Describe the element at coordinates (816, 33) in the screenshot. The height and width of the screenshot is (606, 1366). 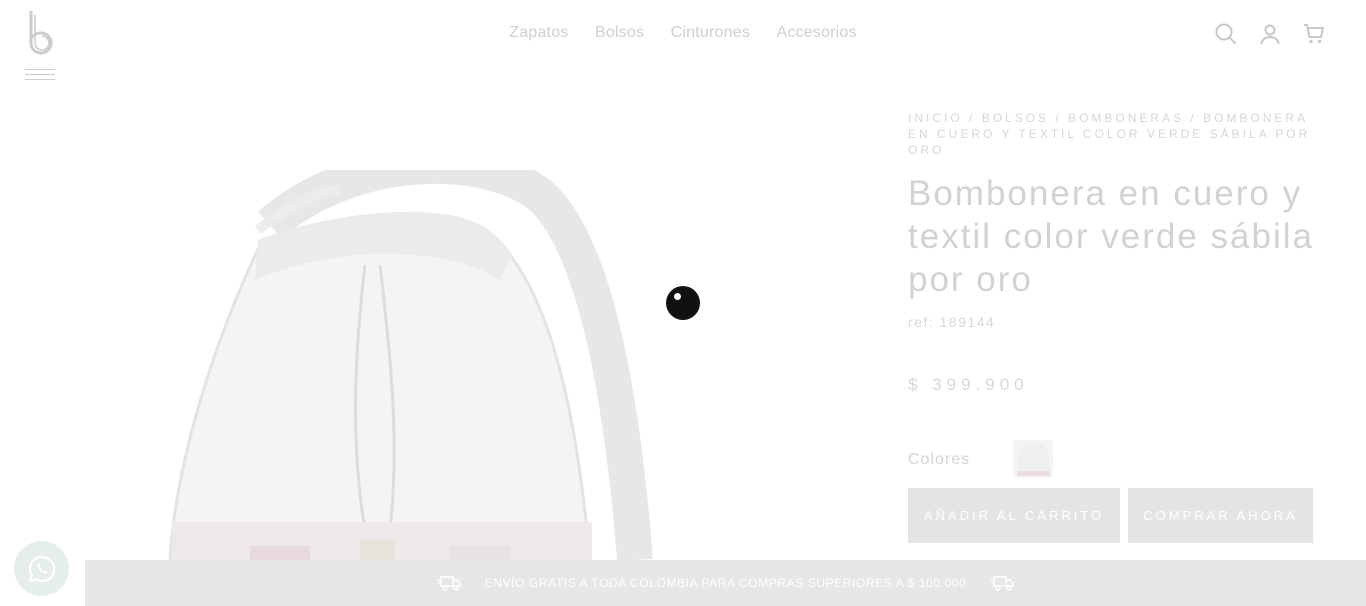
I see `nav-accesorios: Accesorios` at that location.